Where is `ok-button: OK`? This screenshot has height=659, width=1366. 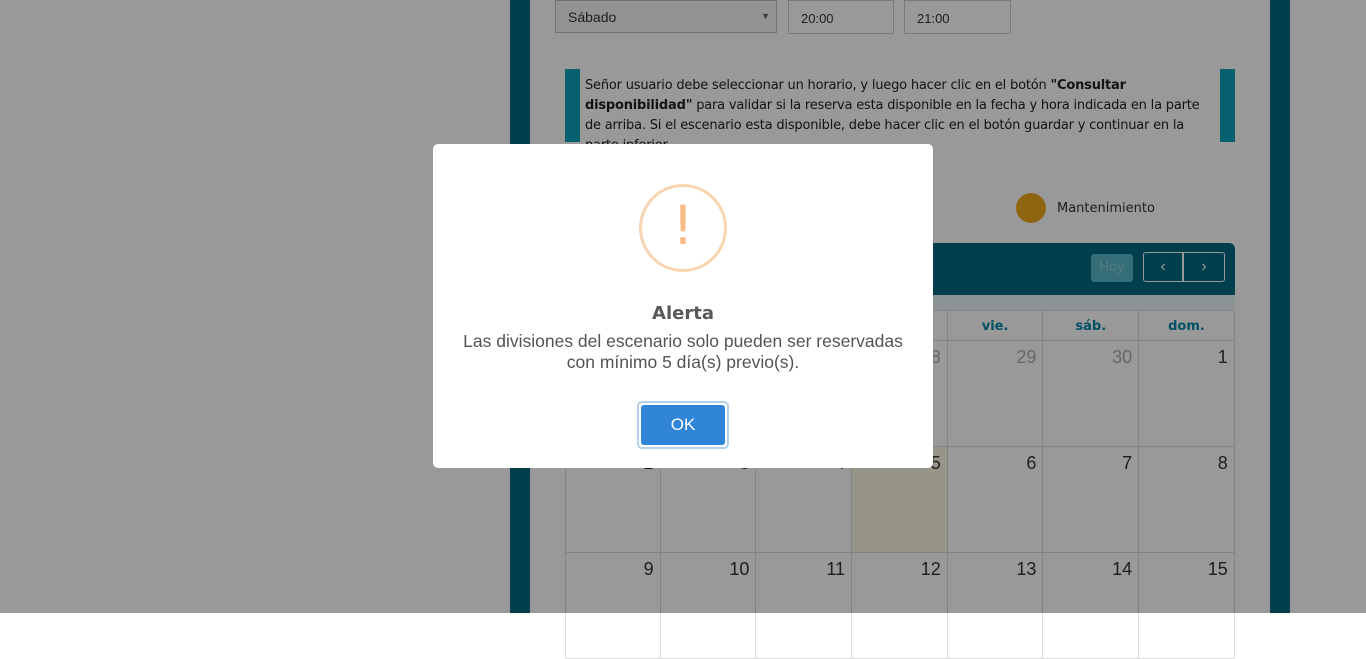 ok-button: OK is located at coordinates (683, 425).